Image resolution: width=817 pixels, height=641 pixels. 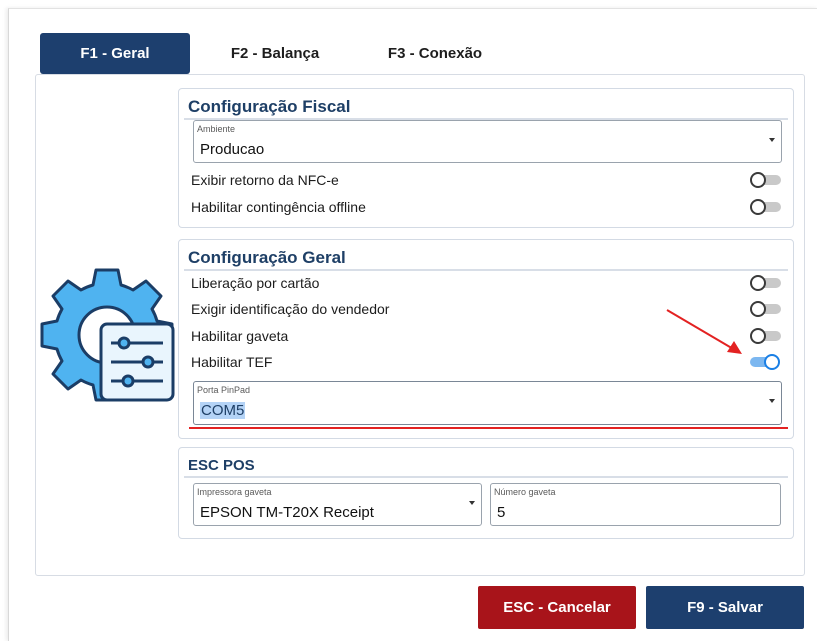 What do you see at coordinates (725, 607) in the screenshot?
I see `save-button: F9 - Salvar` at bounding box center [725, 607].